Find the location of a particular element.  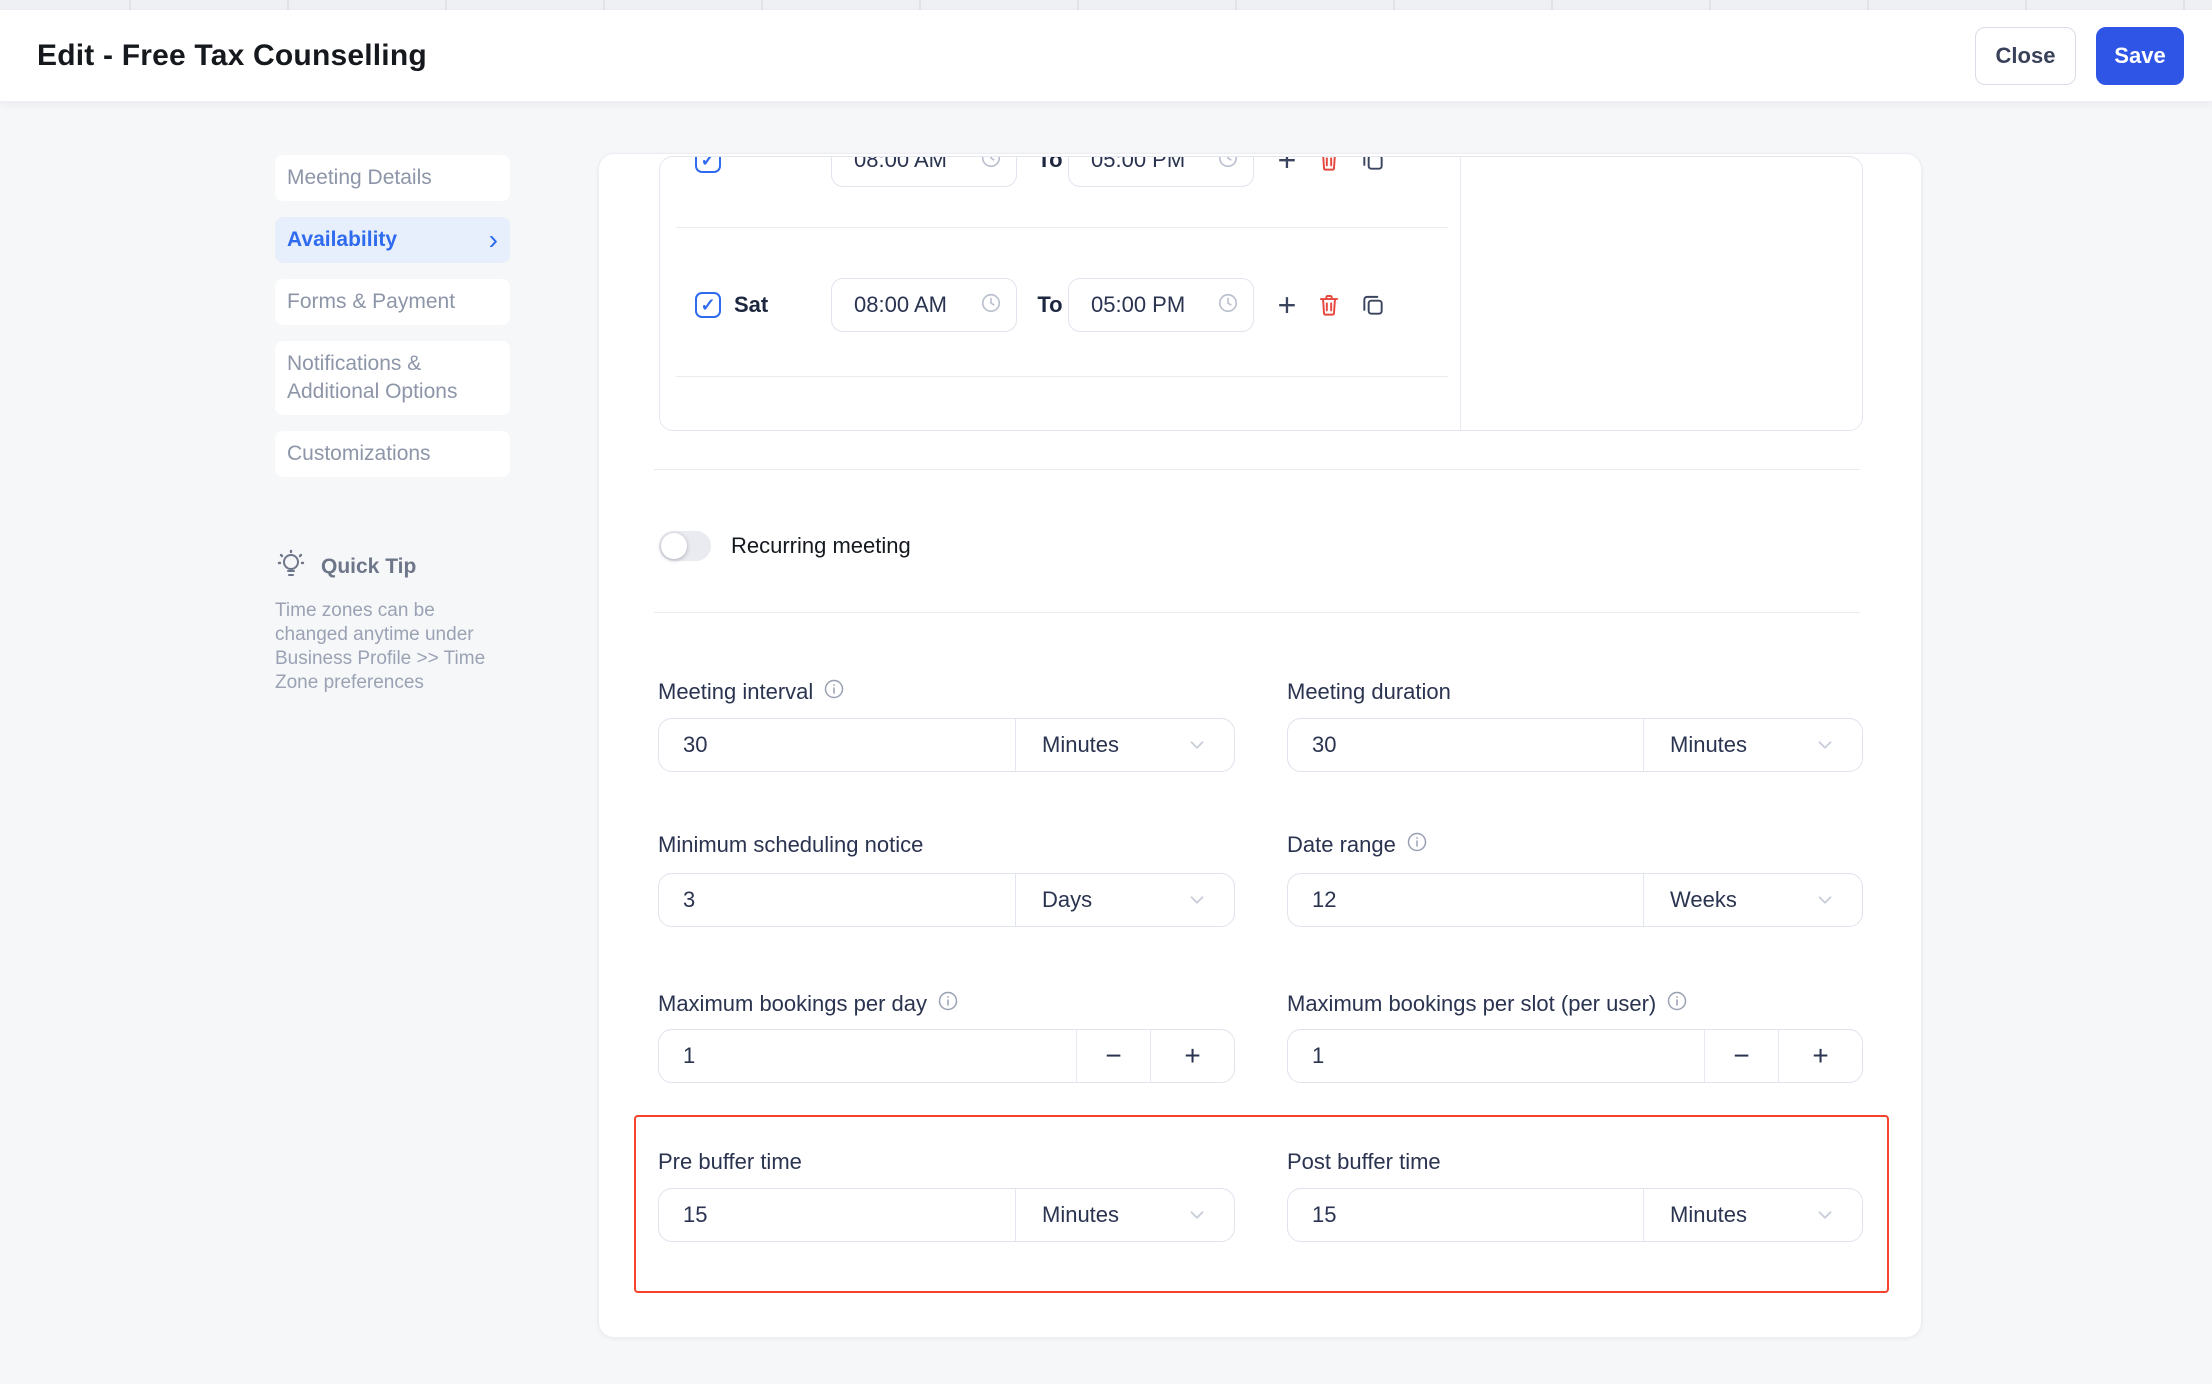

recurring-meeting-row: Recurring meeting is located at coordinates (785, 546).